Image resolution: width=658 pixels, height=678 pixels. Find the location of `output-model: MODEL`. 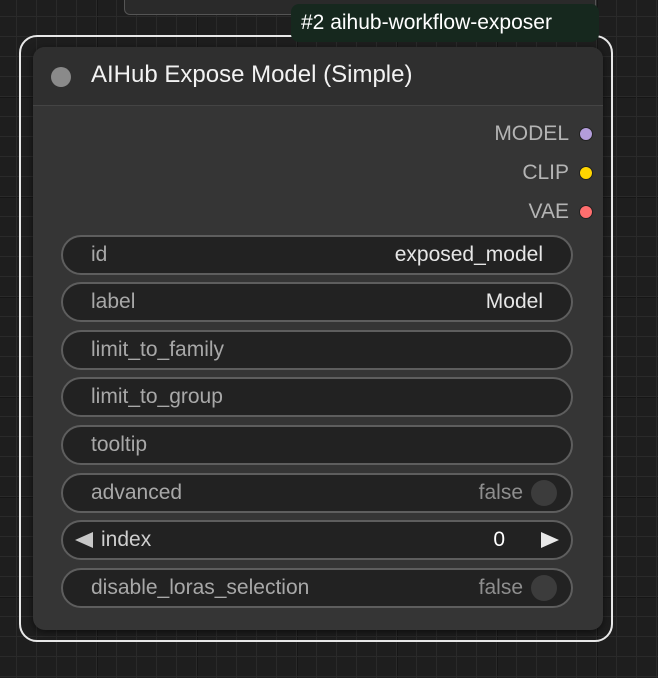

output-model: MODEL is located at coordinates (543, 134).